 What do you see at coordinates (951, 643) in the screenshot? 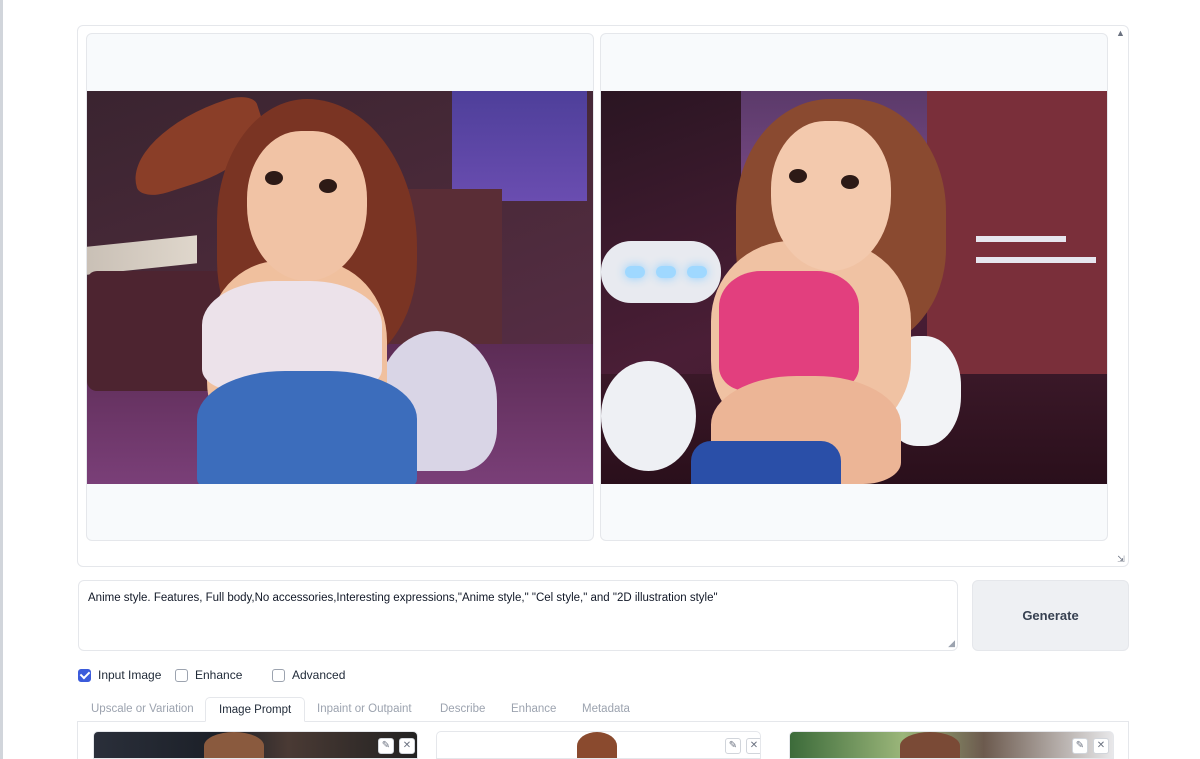
I see `textarea-resize-icon: ◢` at bounding box center [951, 643].